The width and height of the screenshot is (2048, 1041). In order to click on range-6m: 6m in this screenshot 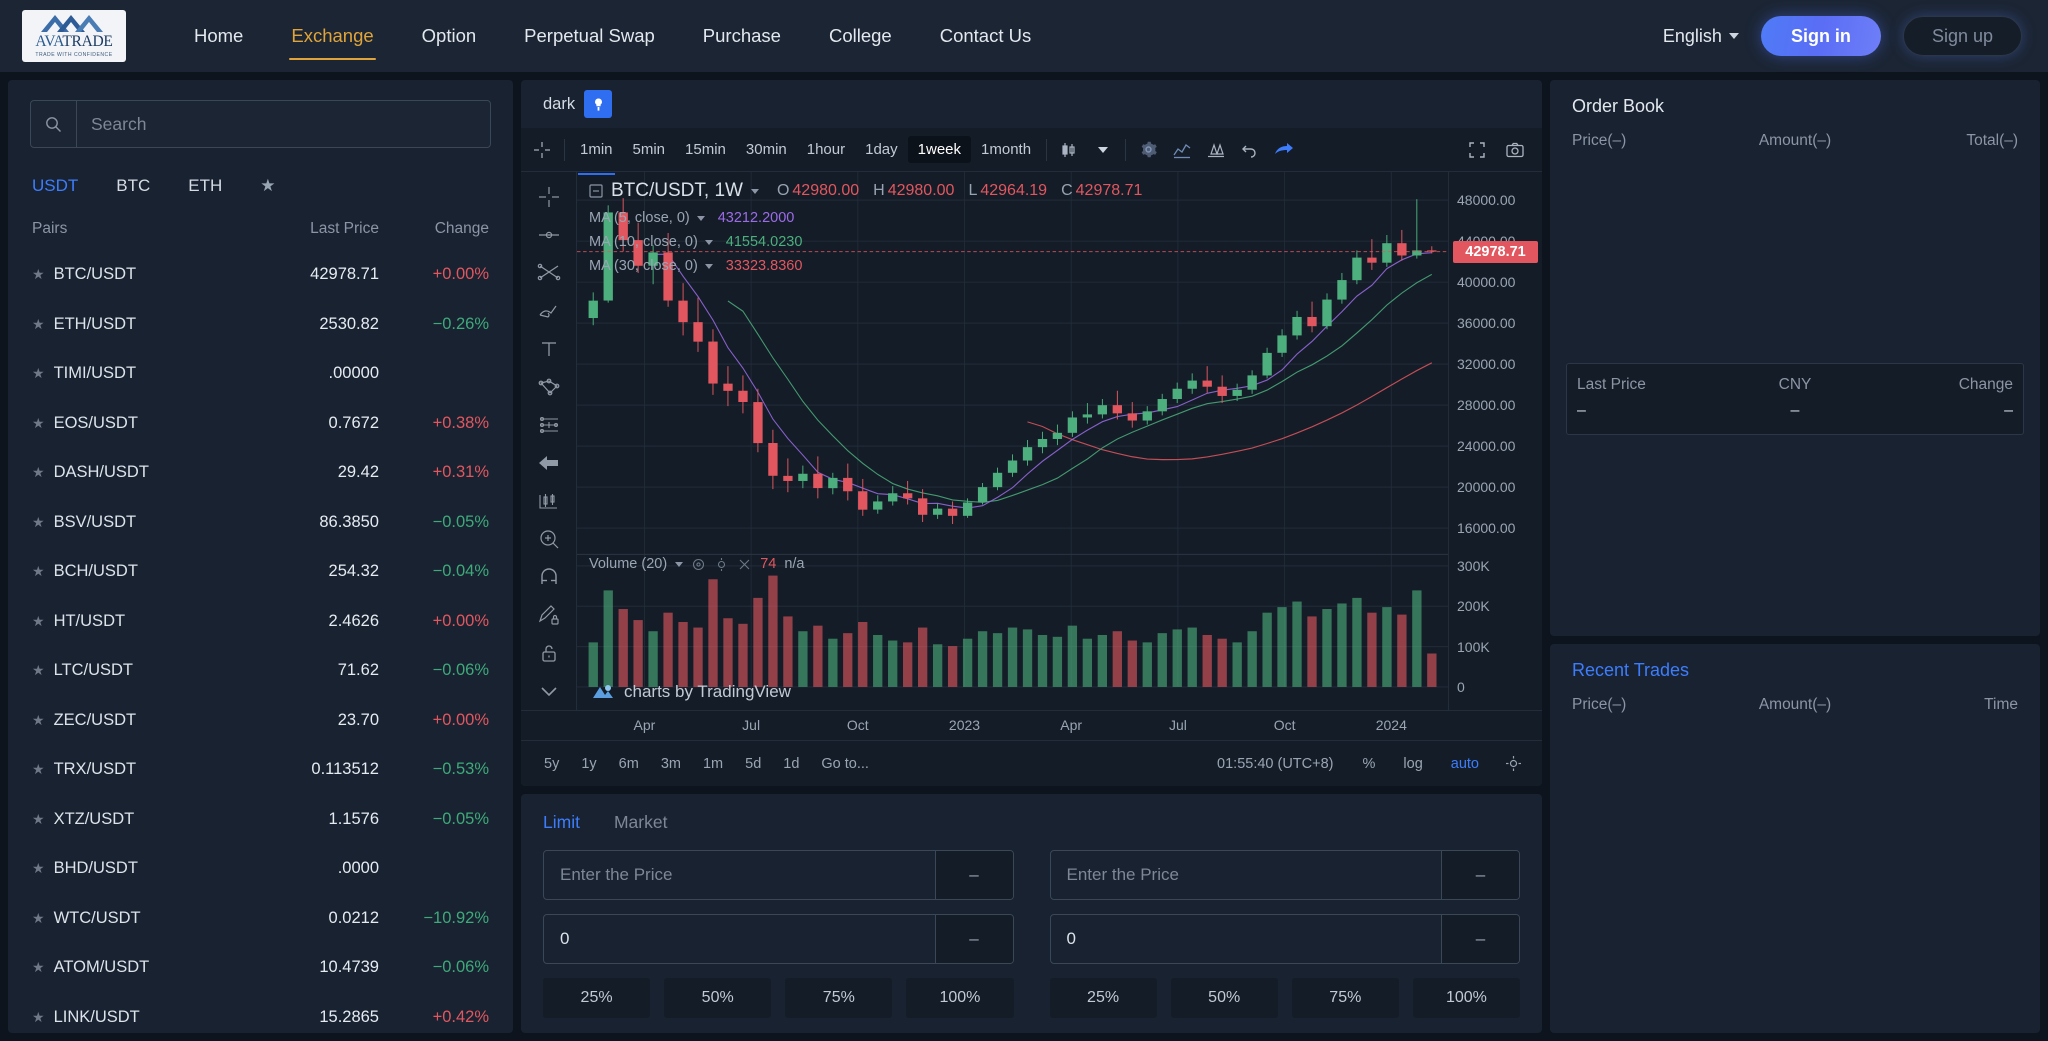, I will do `click(629, 764)`.